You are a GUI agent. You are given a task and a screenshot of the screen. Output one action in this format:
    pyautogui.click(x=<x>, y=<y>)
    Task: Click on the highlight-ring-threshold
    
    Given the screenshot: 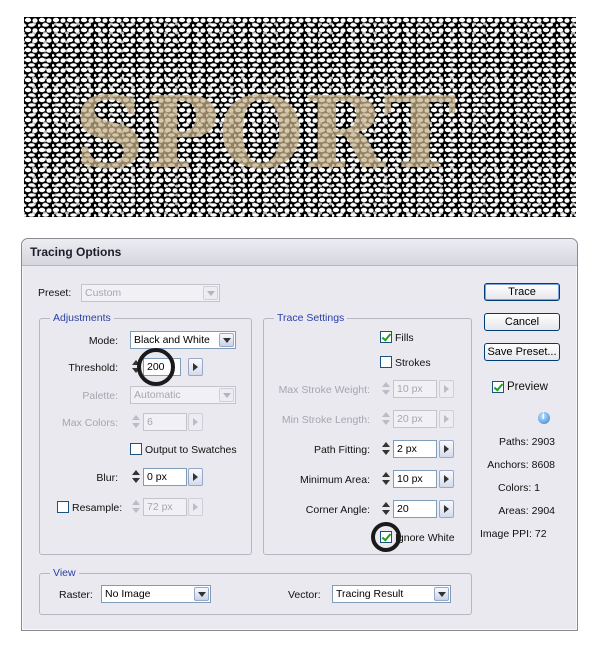 What is the action you would take?
    pyautogui.click(x=156, y=367)
    